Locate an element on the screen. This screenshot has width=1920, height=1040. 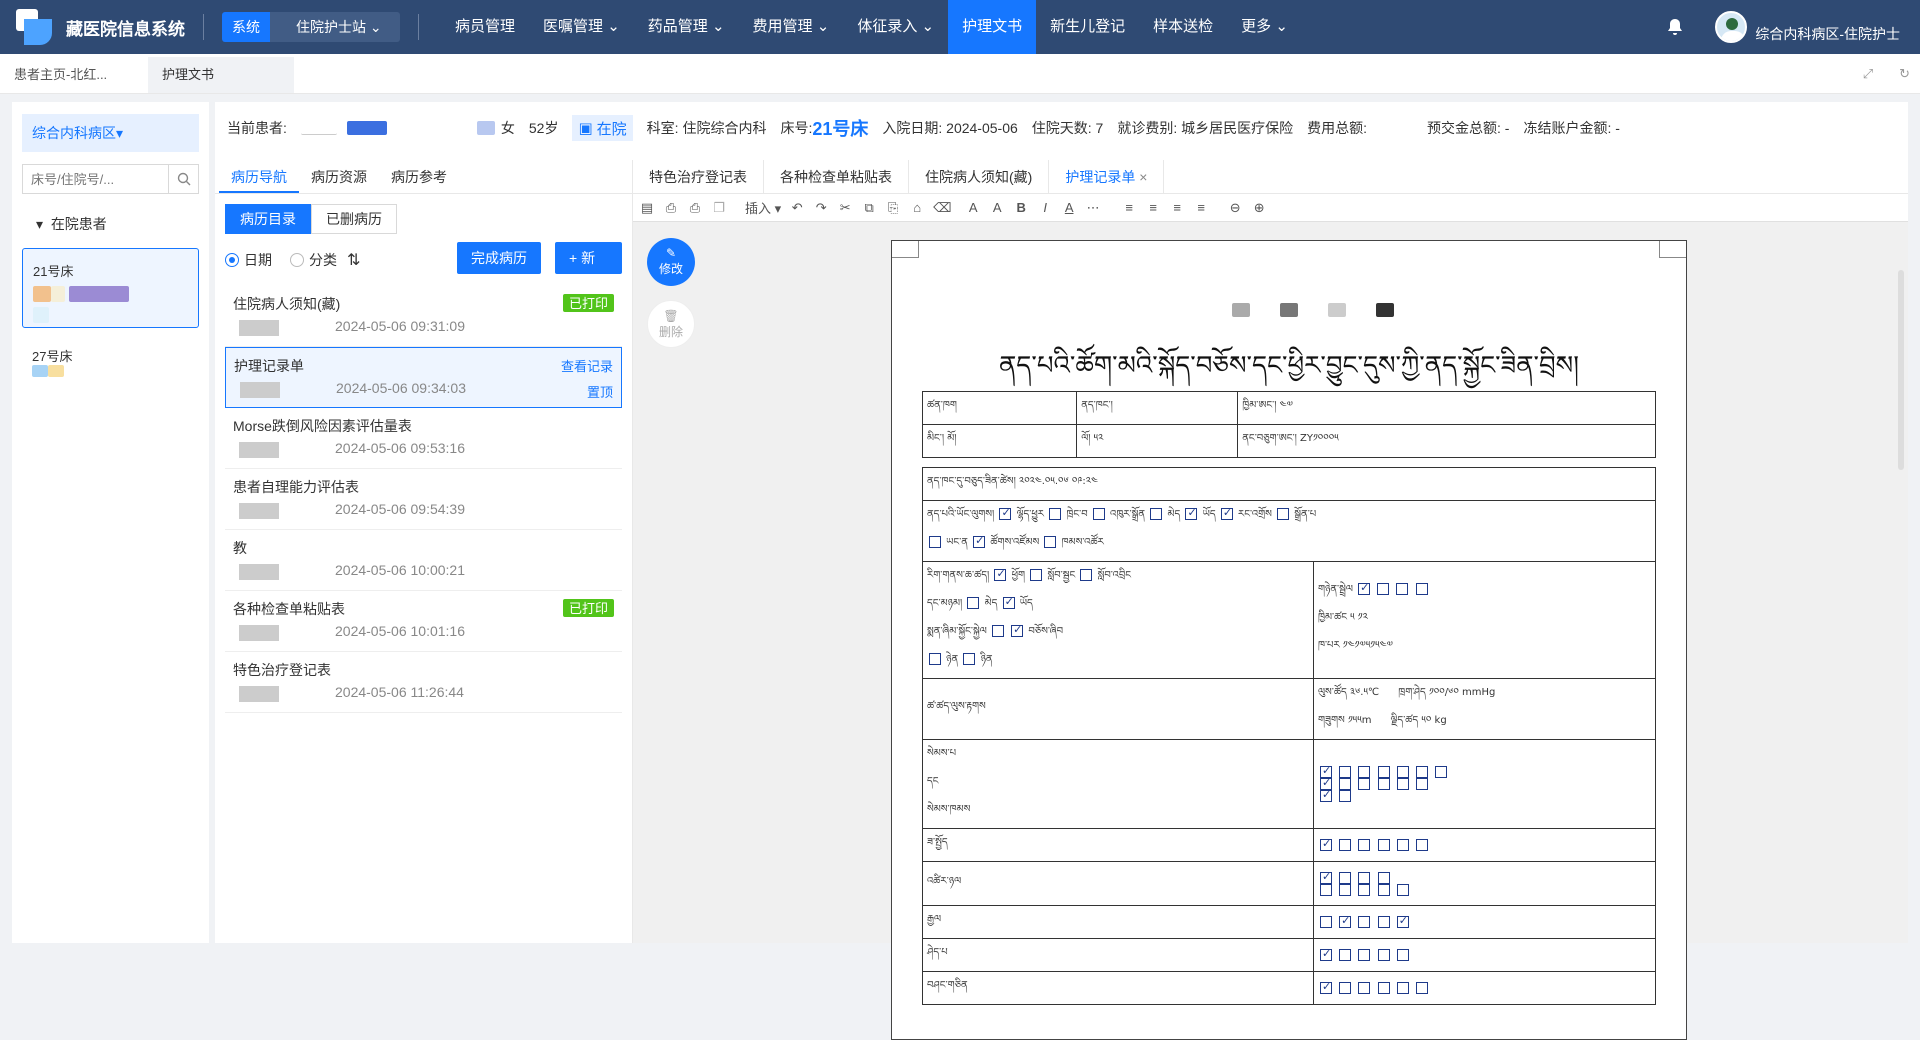
refresh-icon: ↻ is located at coordinates (1904, 74).